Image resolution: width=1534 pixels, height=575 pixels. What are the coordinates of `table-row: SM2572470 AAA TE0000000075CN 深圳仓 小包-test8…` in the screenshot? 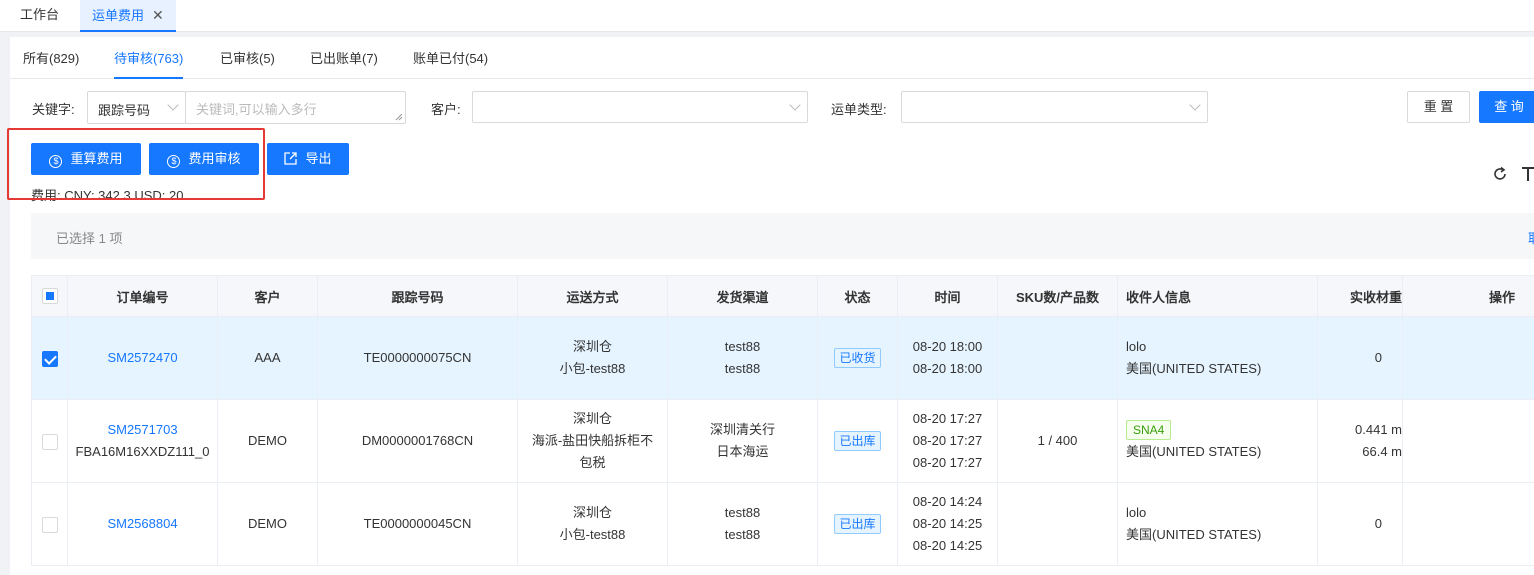 It's located at (782, 358).